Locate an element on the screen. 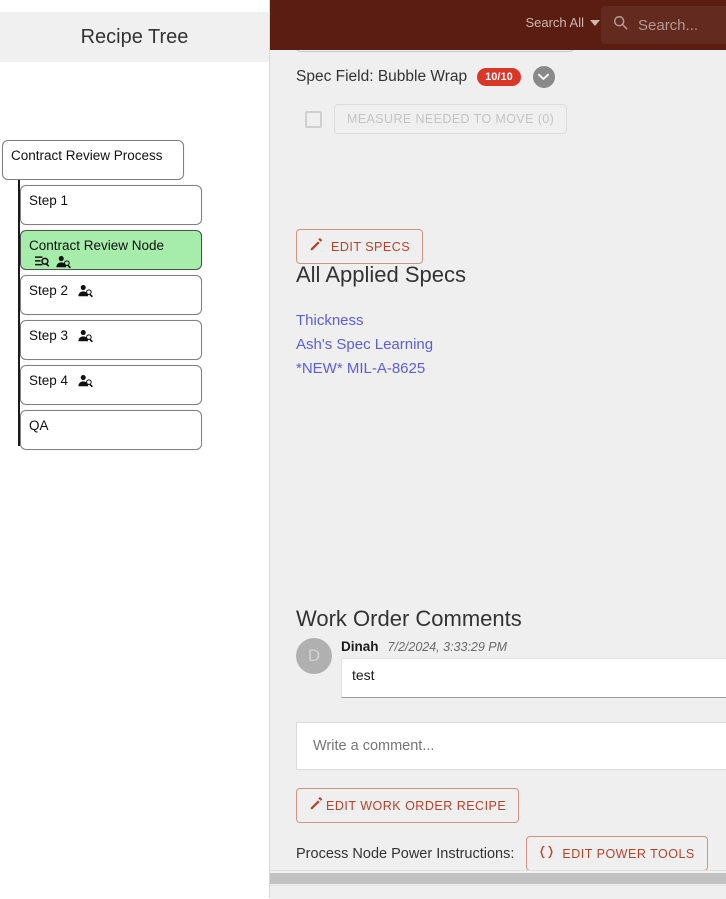 The width and height of the screenshot is (726, 899). spec-link-mil-a-8625: *NEW* MIL-A-8625 is located at coordinates (364, 368).